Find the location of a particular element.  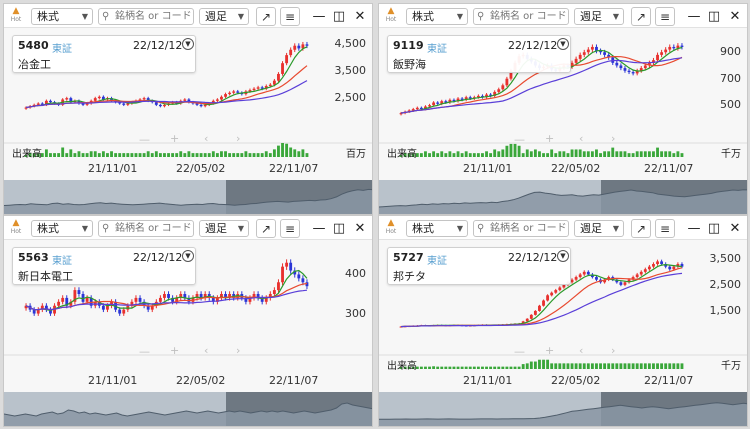

close-icon: ✕ is located at coordinates (735, 16).